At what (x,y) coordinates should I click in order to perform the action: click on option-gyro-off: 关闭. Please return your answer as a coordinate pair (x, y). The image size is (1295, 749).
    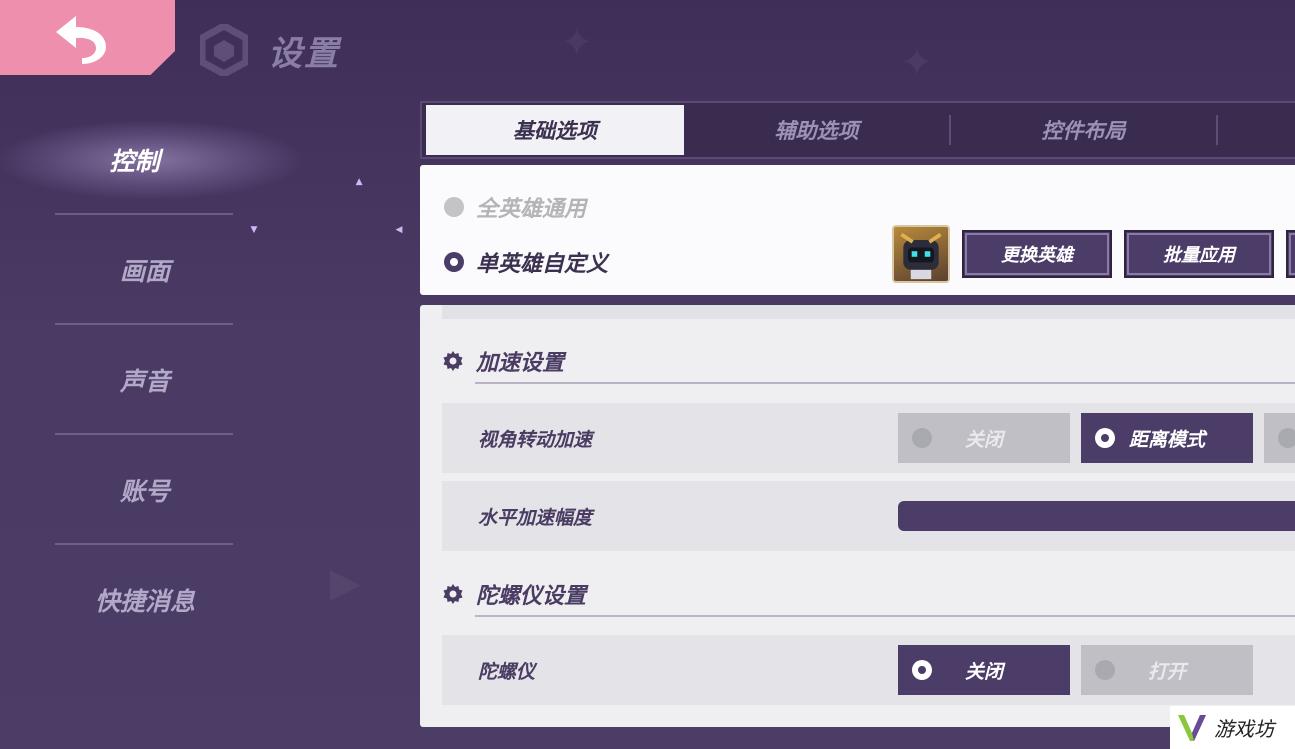
    Looking at the image, I should click on (984, 670).